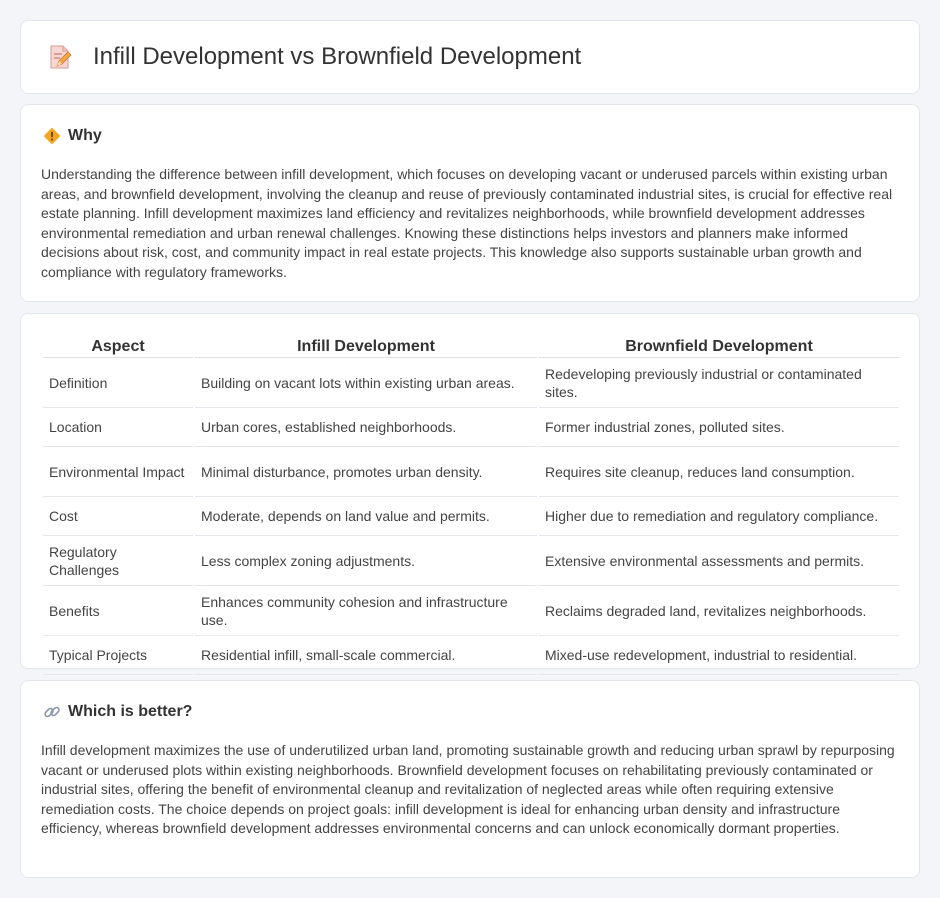  What do you see at coordinates (366, 346) in the screenshot?
I see `header-infill: Infill Development` at bounding box center [366, 346].